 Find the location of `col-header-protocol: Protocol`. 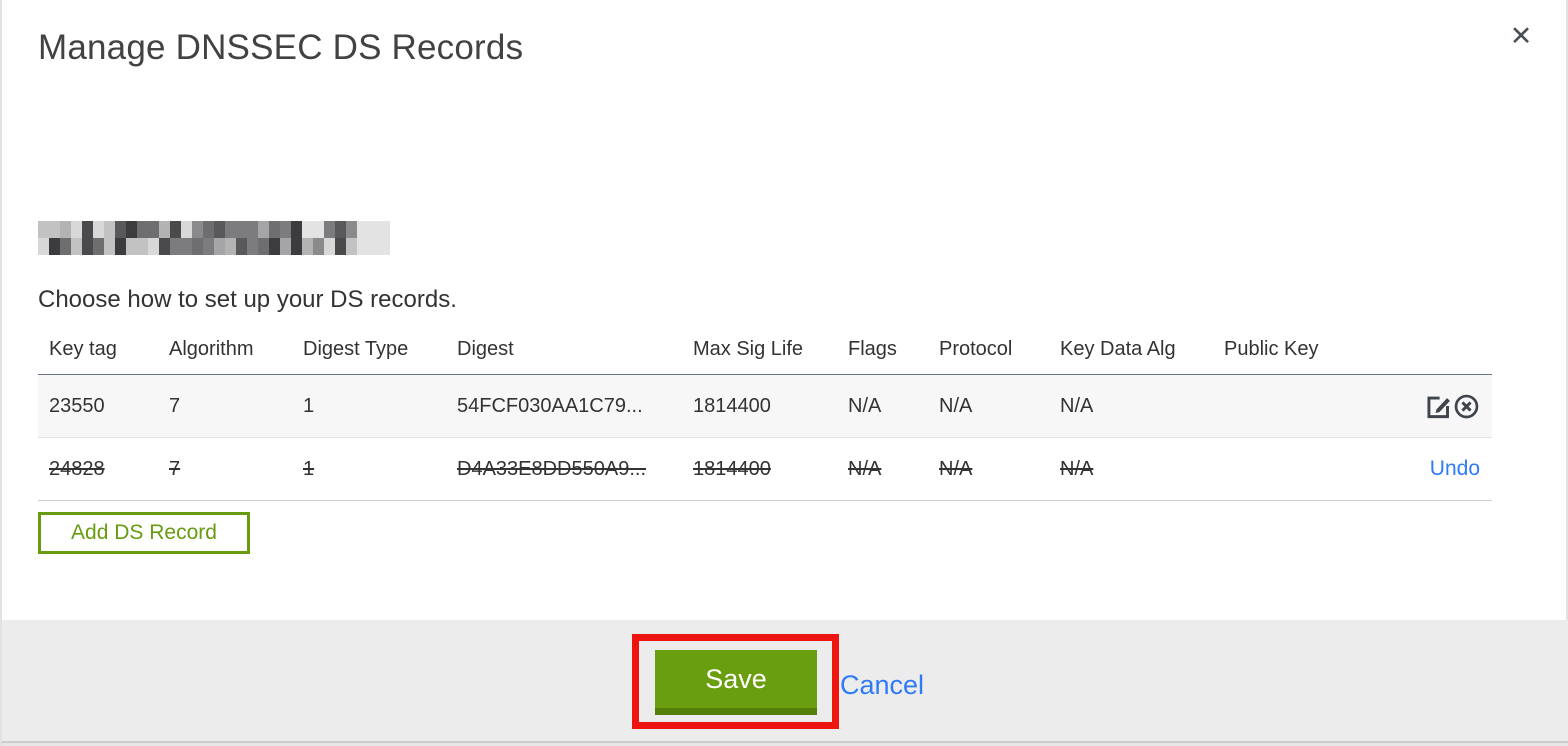

col-header-protocol: Protocol is located at coordinates (988, 351).